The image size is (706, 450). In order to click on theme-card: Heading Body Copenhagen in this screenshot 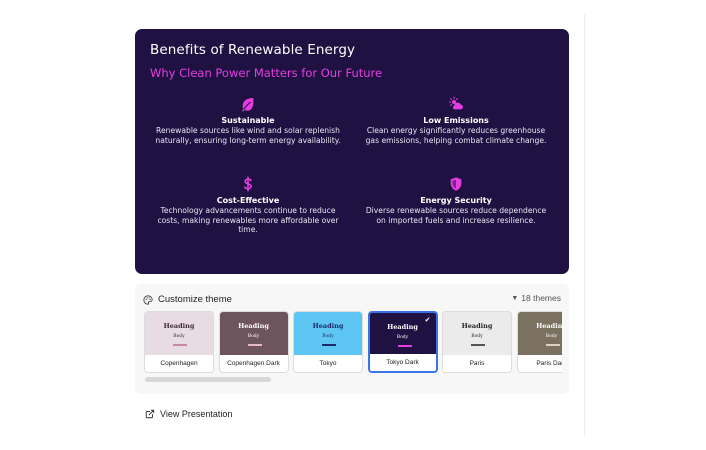, I will do `click(179, 342)`.